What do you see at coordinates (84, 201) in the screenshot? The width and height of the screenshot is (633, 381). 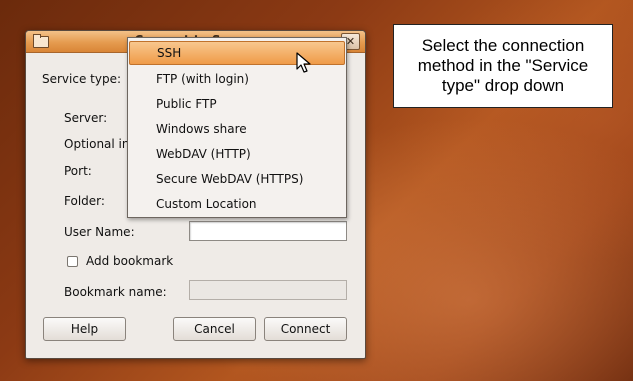 I see `folder-label: Folder:` at bounding box center [84, 201].